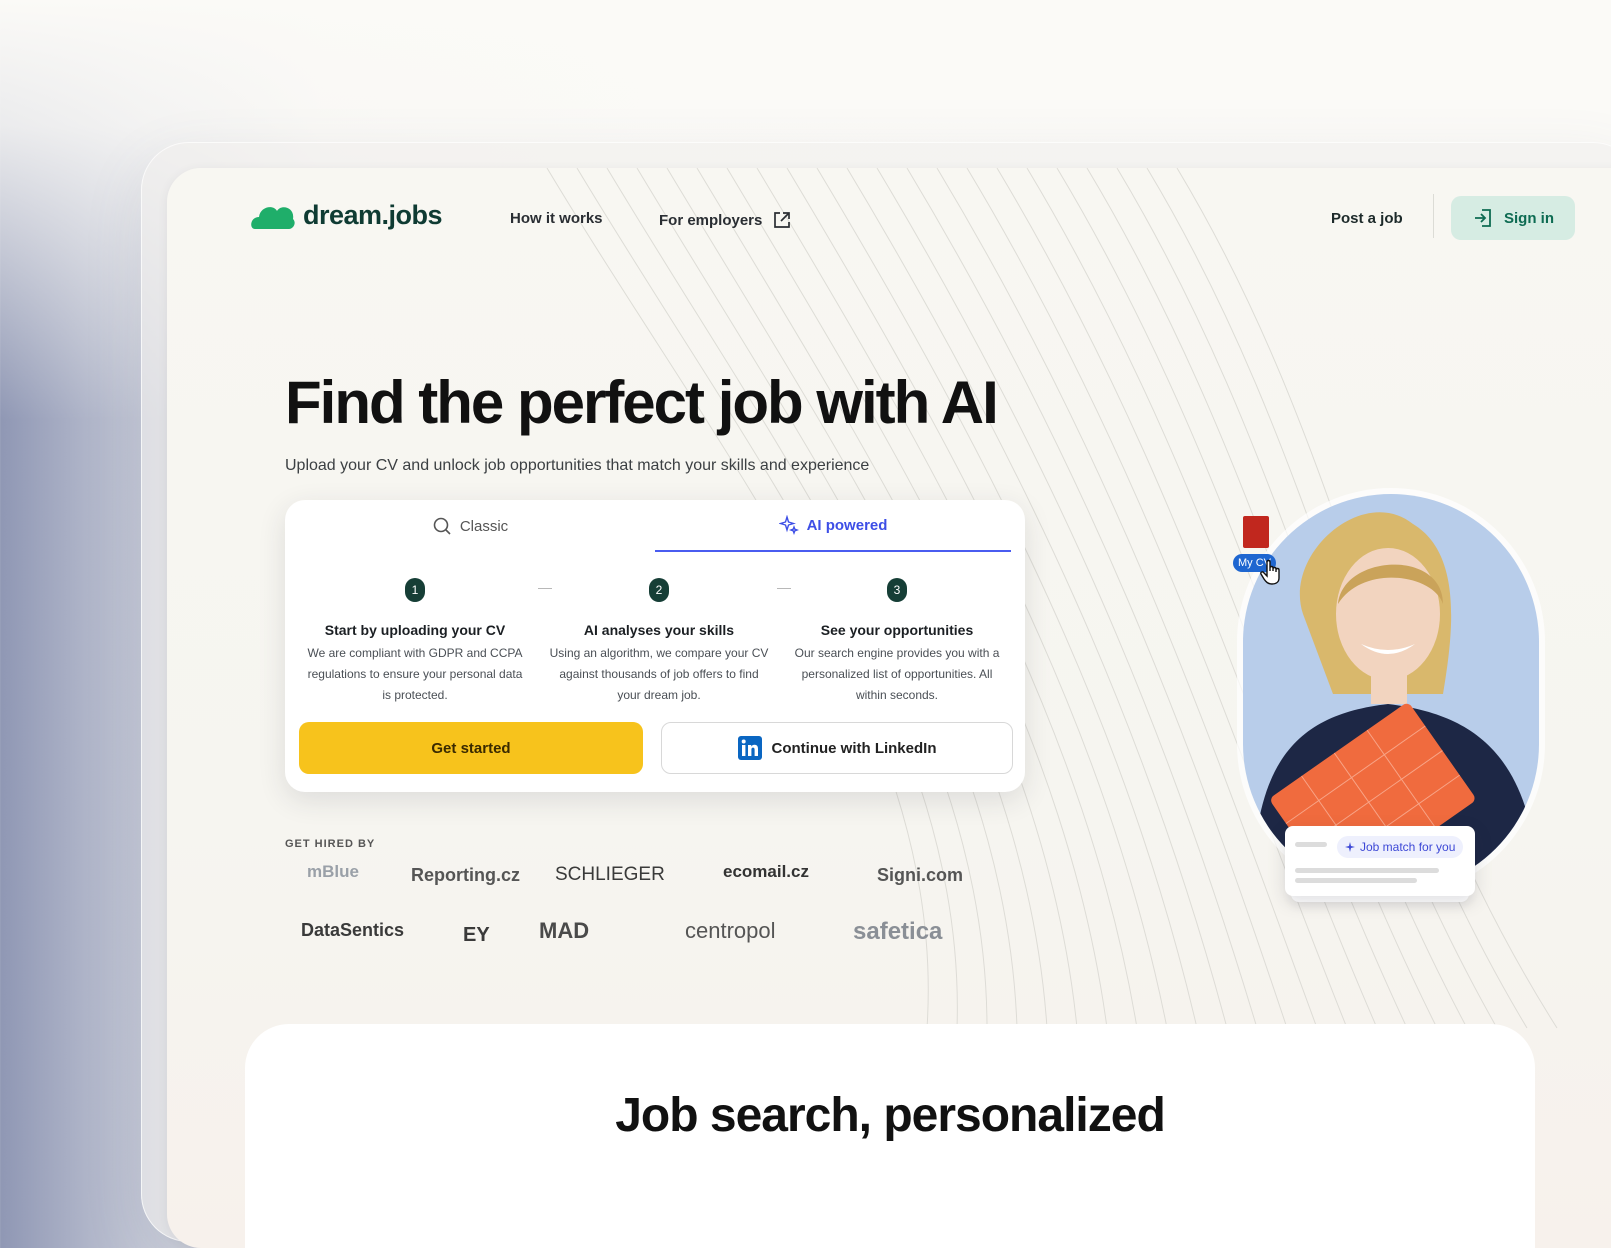 The image size is (1611, 1248). I want to click on linkedin-button: Continue with LinkedIn, so click(837, 748).